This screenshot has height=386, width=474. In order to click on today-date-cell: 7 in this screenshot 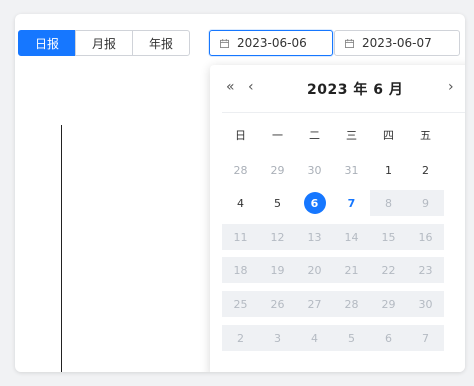, I will do `click(351, 203)`.